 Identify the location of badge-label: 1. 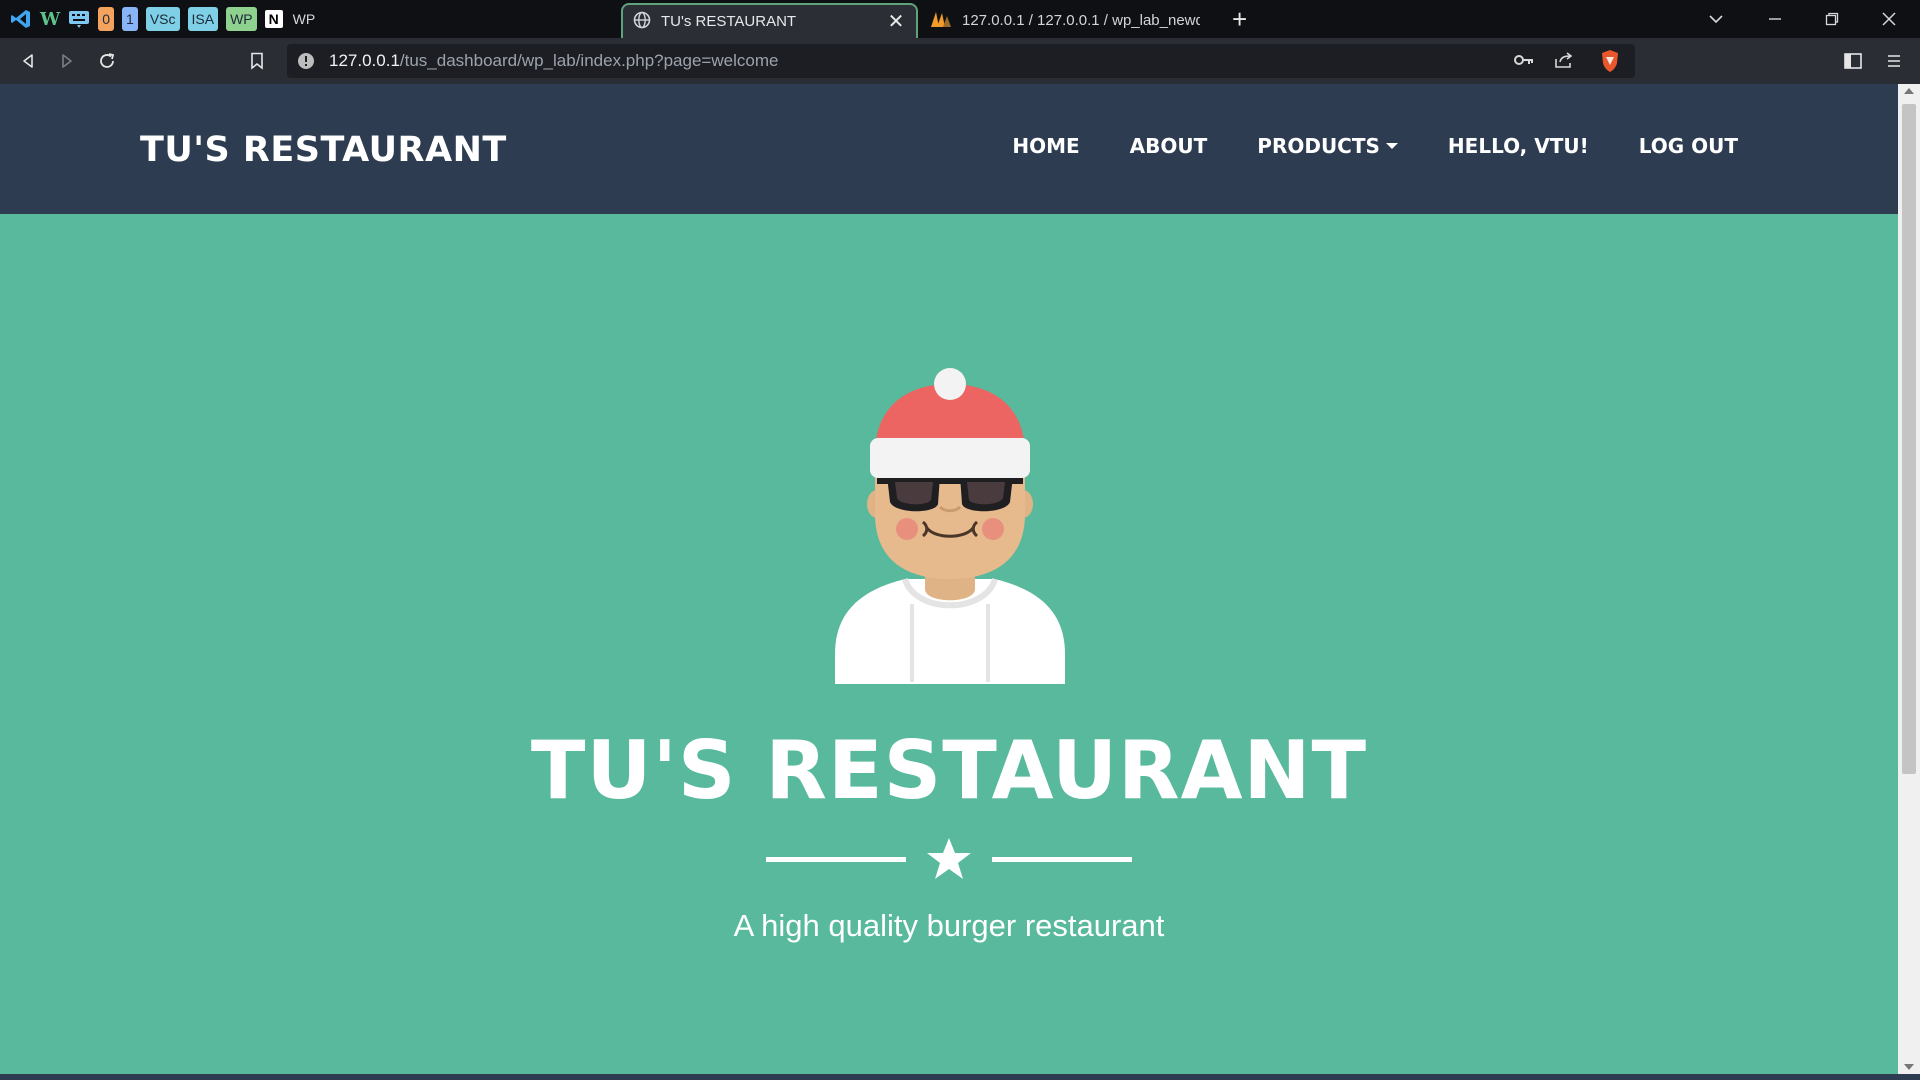
(130, 19).